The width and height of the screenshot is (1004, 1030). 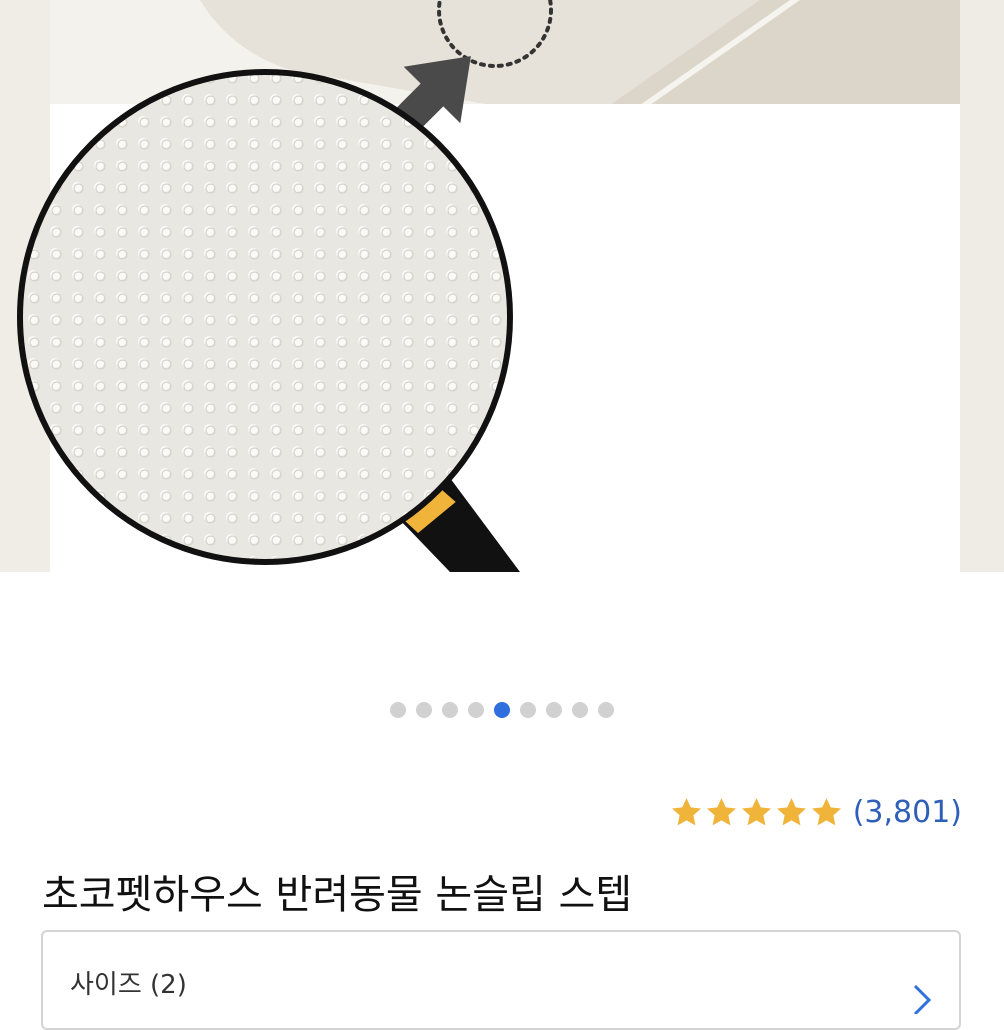 What do you see at coordinates (907, 812) in the screenshot?
I see `review-count: (3,801)` at bounding box center [907, 812].